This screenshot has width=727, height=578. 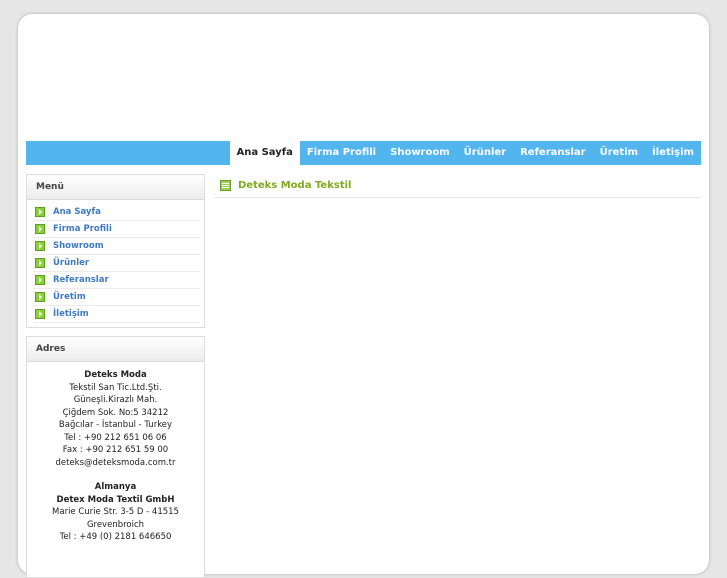 I want to click on sidebar-item-label: Showroom, so click(x=78, y=246).